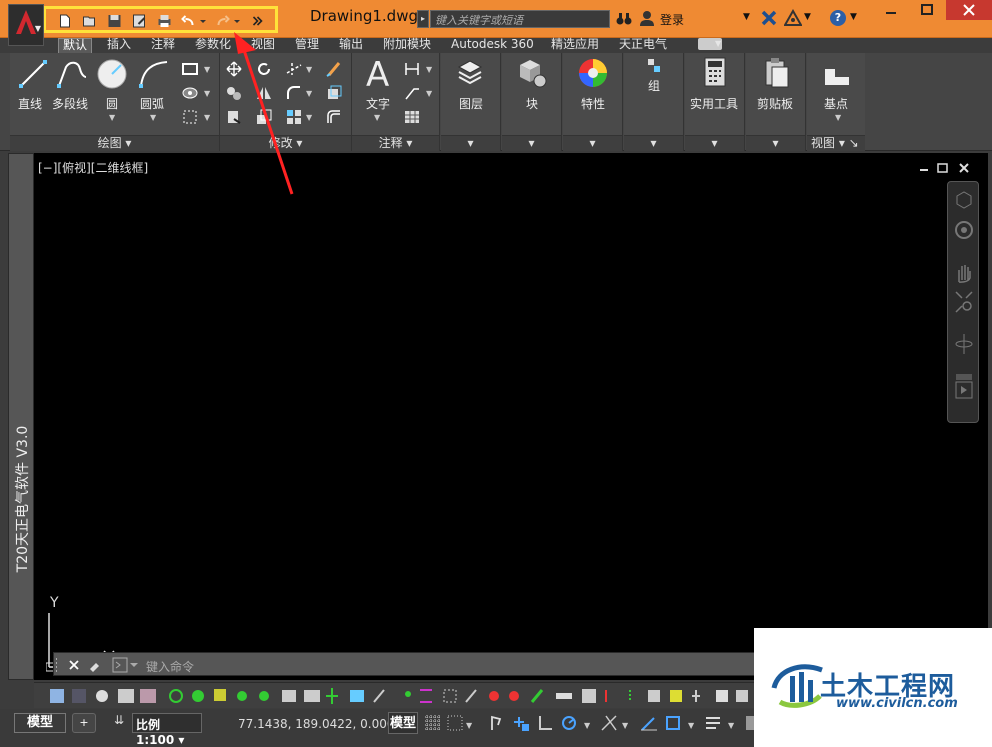 Image resolution: width=992 pixels, height=747 pixels. What do you see at coordinates (520, 19) in the screenshot?
I see `search-input: 键入关键字或短语` at bounding box center [520, 19].